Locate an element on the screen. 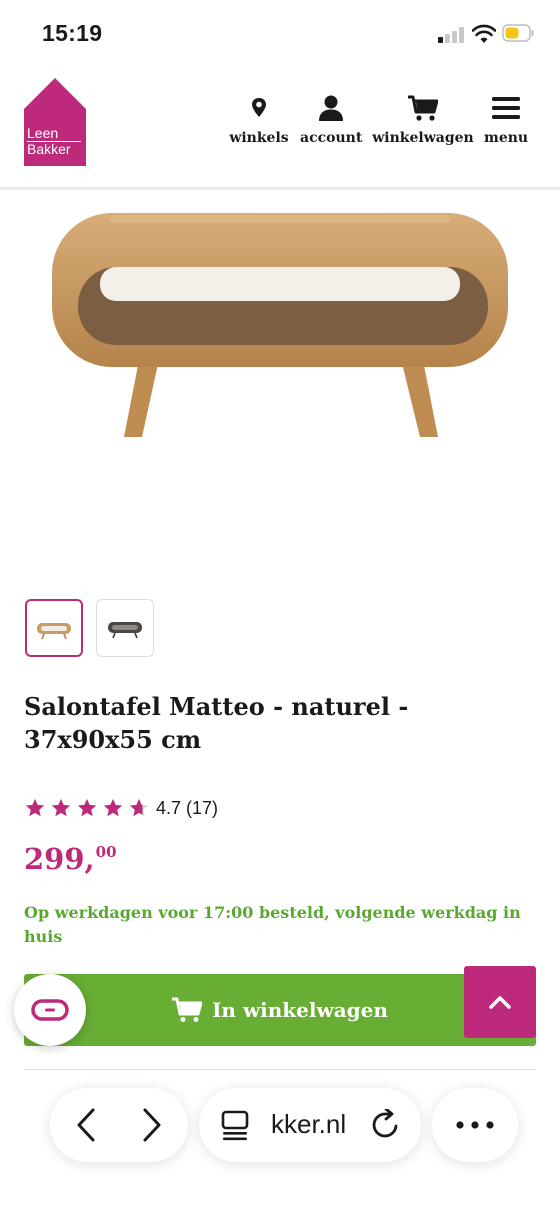 Image resolution: width=560 pixels, height=1213 pixels. browser-more-controls is located at coordinates (475, 1125).